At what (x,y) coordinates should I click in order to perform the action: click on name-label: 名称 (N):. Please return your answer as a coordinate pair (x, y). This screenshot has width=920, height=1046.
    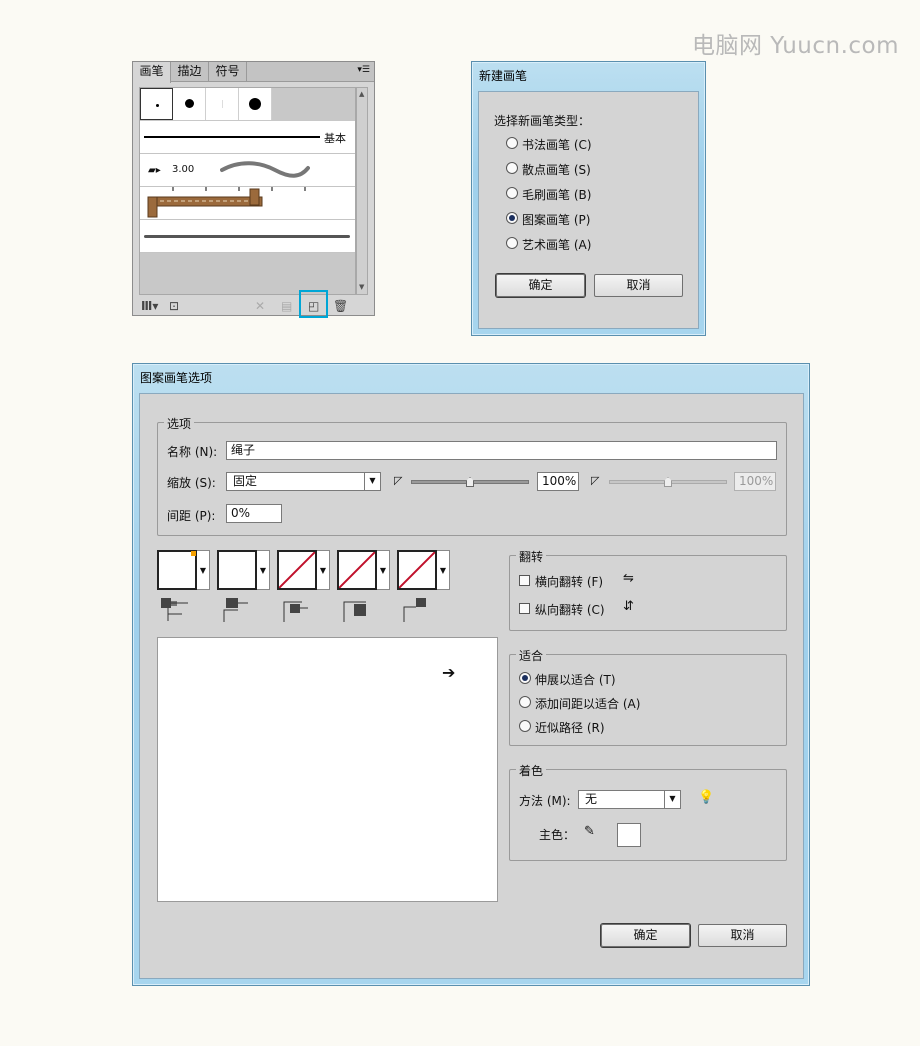
    Looking at the image, I should click on (192, 452).